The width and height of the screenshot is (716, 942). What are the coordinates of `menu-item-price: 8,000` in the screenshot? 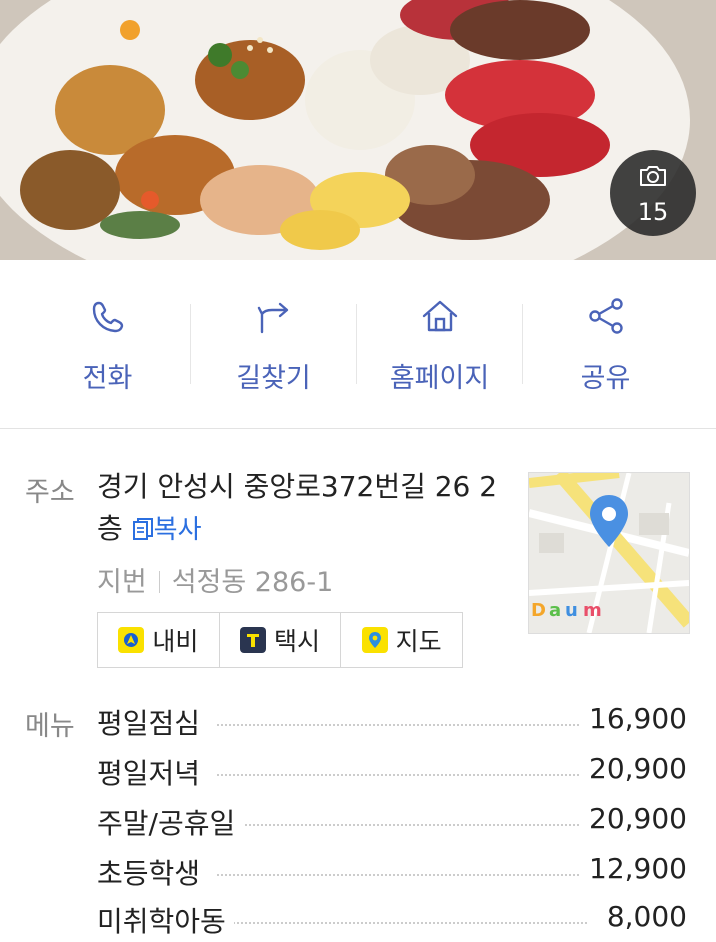 It's located at (642, 916).